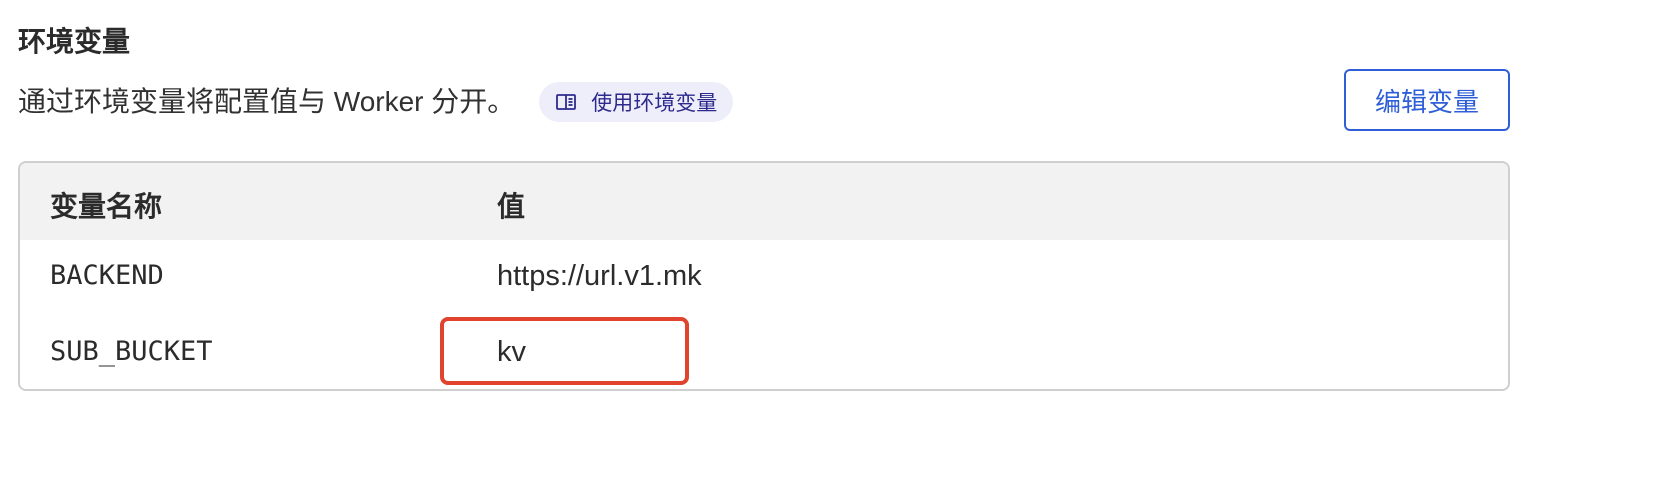  I want to click on table-row: BACKEND https://url.v1.mk, so click(764, 278).